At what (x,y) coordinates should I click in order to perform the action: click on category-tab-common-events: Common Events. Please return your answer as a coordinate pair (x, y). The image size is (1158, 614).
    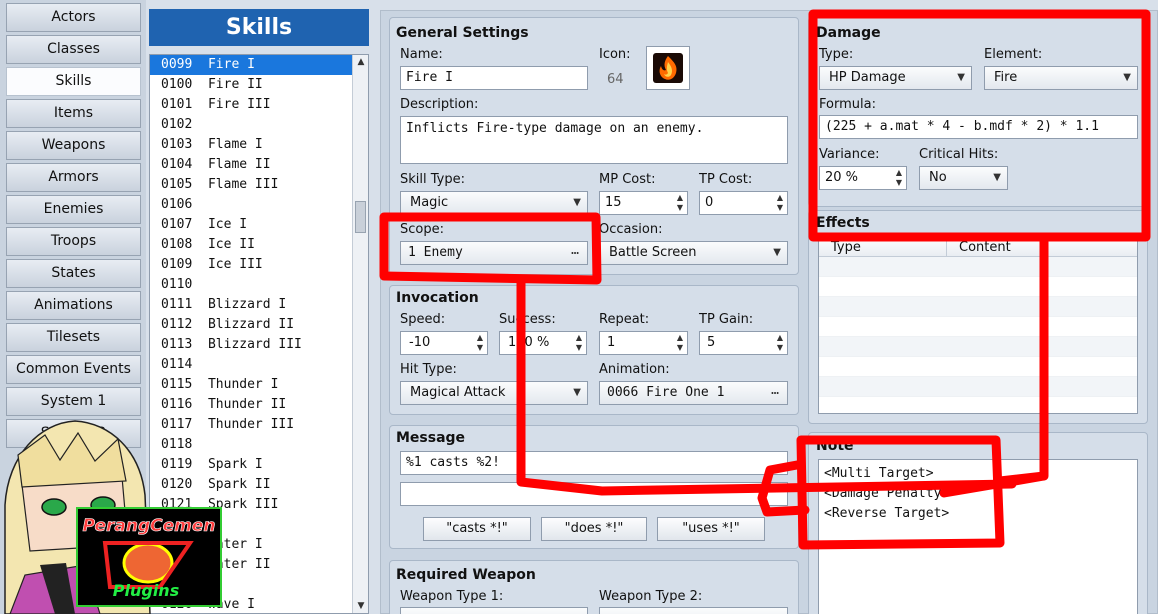
    Looking at the image, I should click on (73, 369).